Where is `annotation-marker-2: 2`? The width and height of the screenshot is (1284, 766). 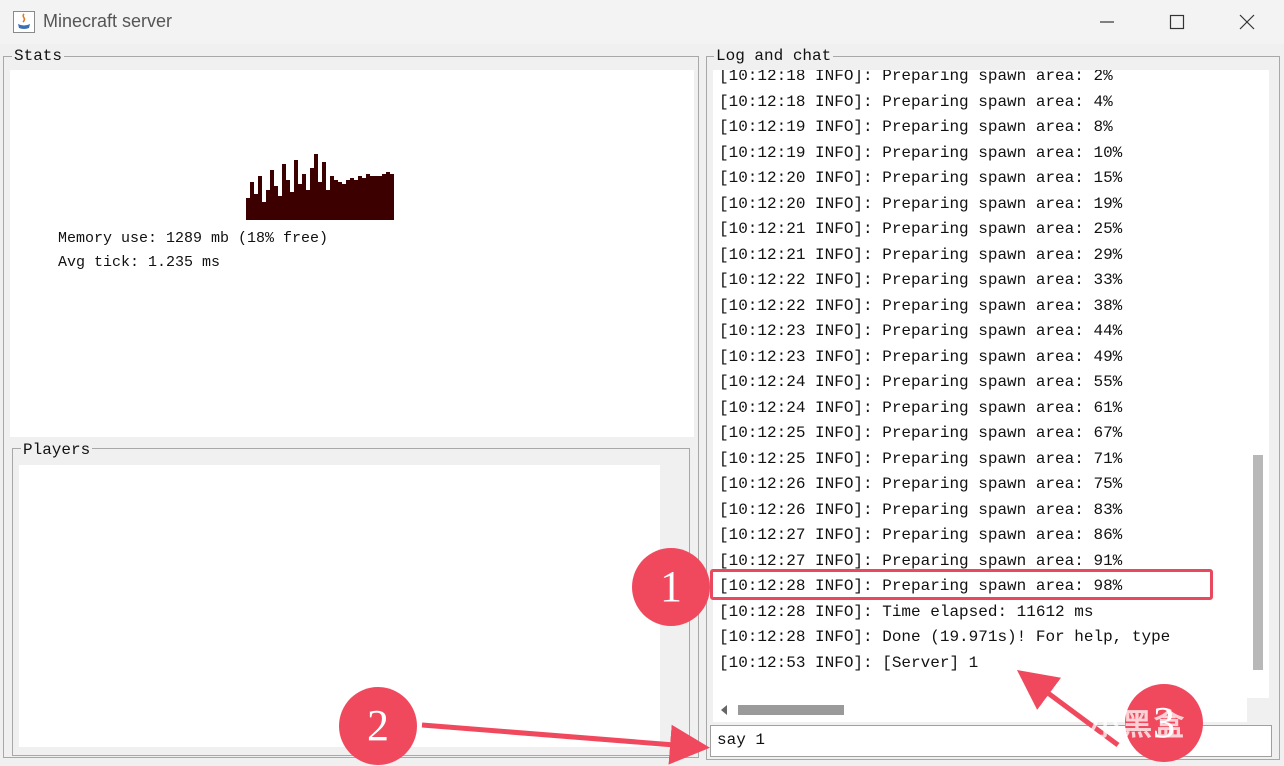
annotation-marker-2: 2 is located at coordinates (378, 726).